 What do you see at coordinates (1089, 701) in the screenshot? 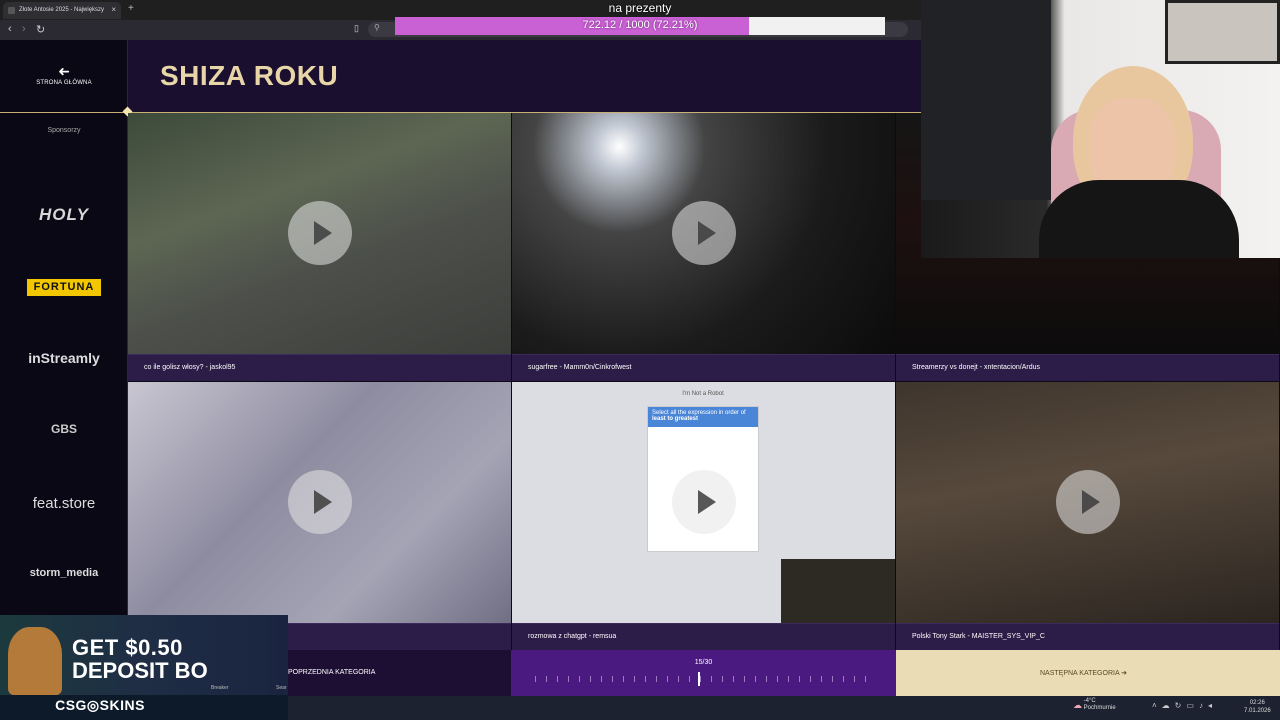
I see `weather-temp: -4°C` at bounding box center [1089, 701].